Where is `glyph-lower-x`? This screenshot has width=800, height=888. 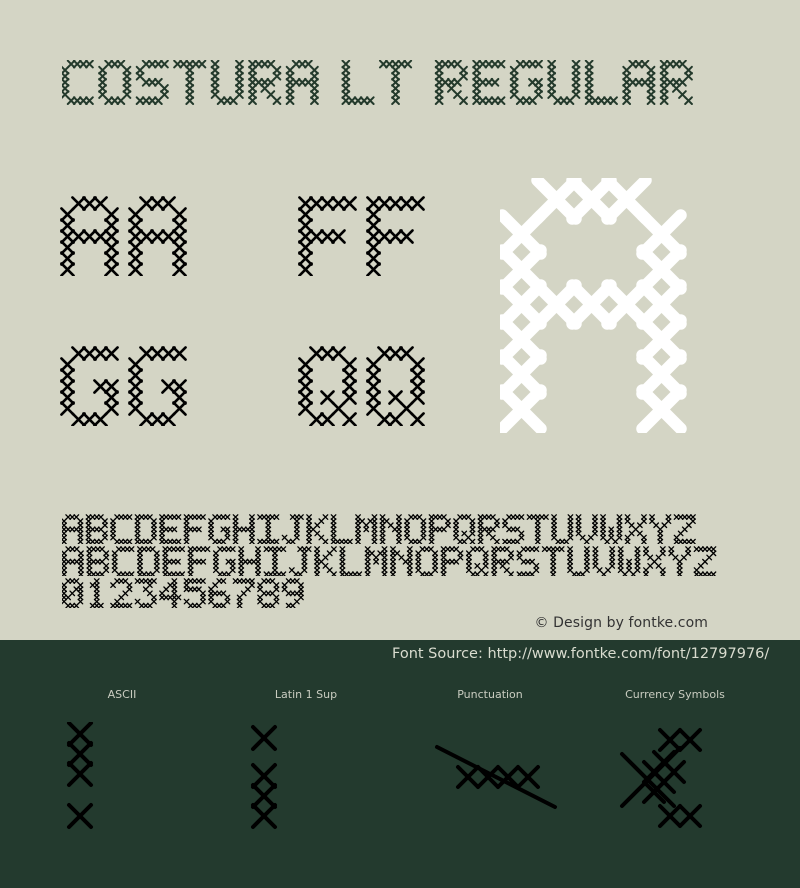
glyph-lower-x is located at coordinates (654, 561).